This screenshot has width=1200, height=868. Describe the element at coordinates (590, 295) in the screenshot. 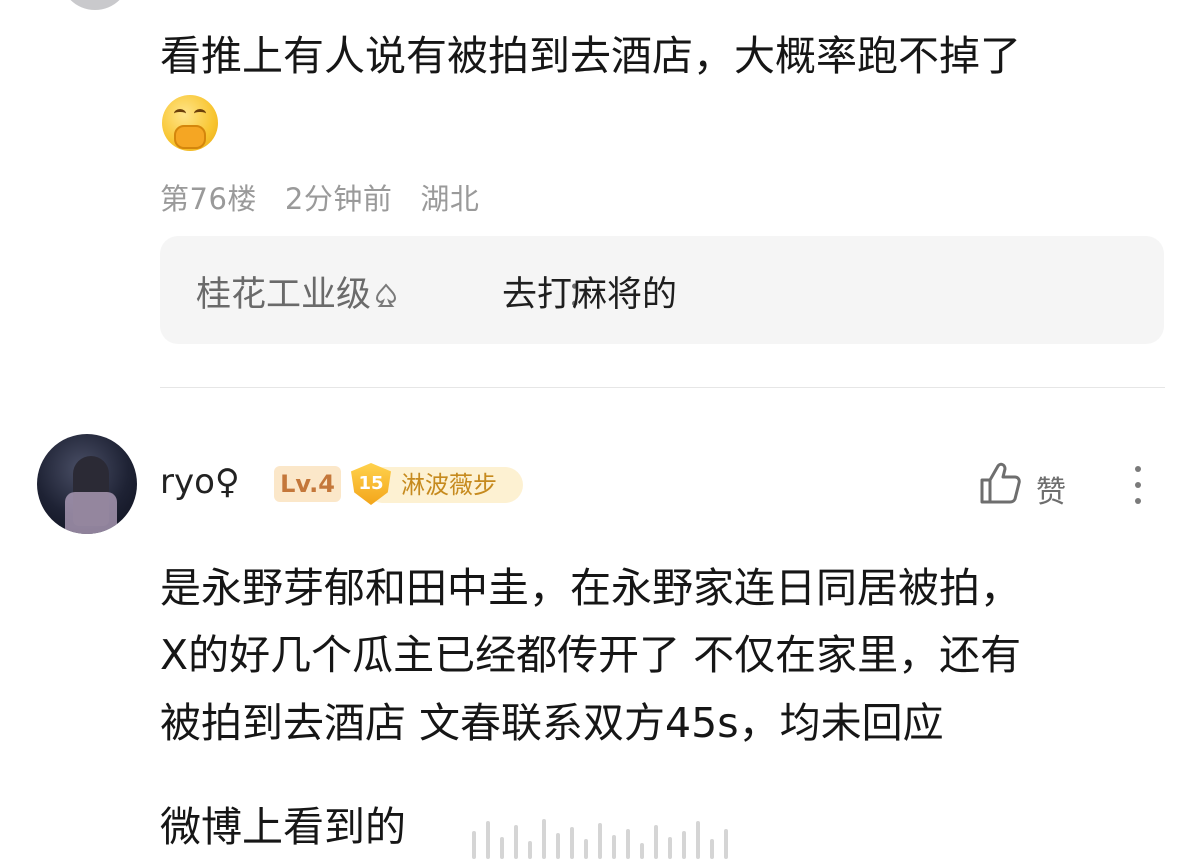

I see `sub-reply-text: 去打麻将的` at that location.